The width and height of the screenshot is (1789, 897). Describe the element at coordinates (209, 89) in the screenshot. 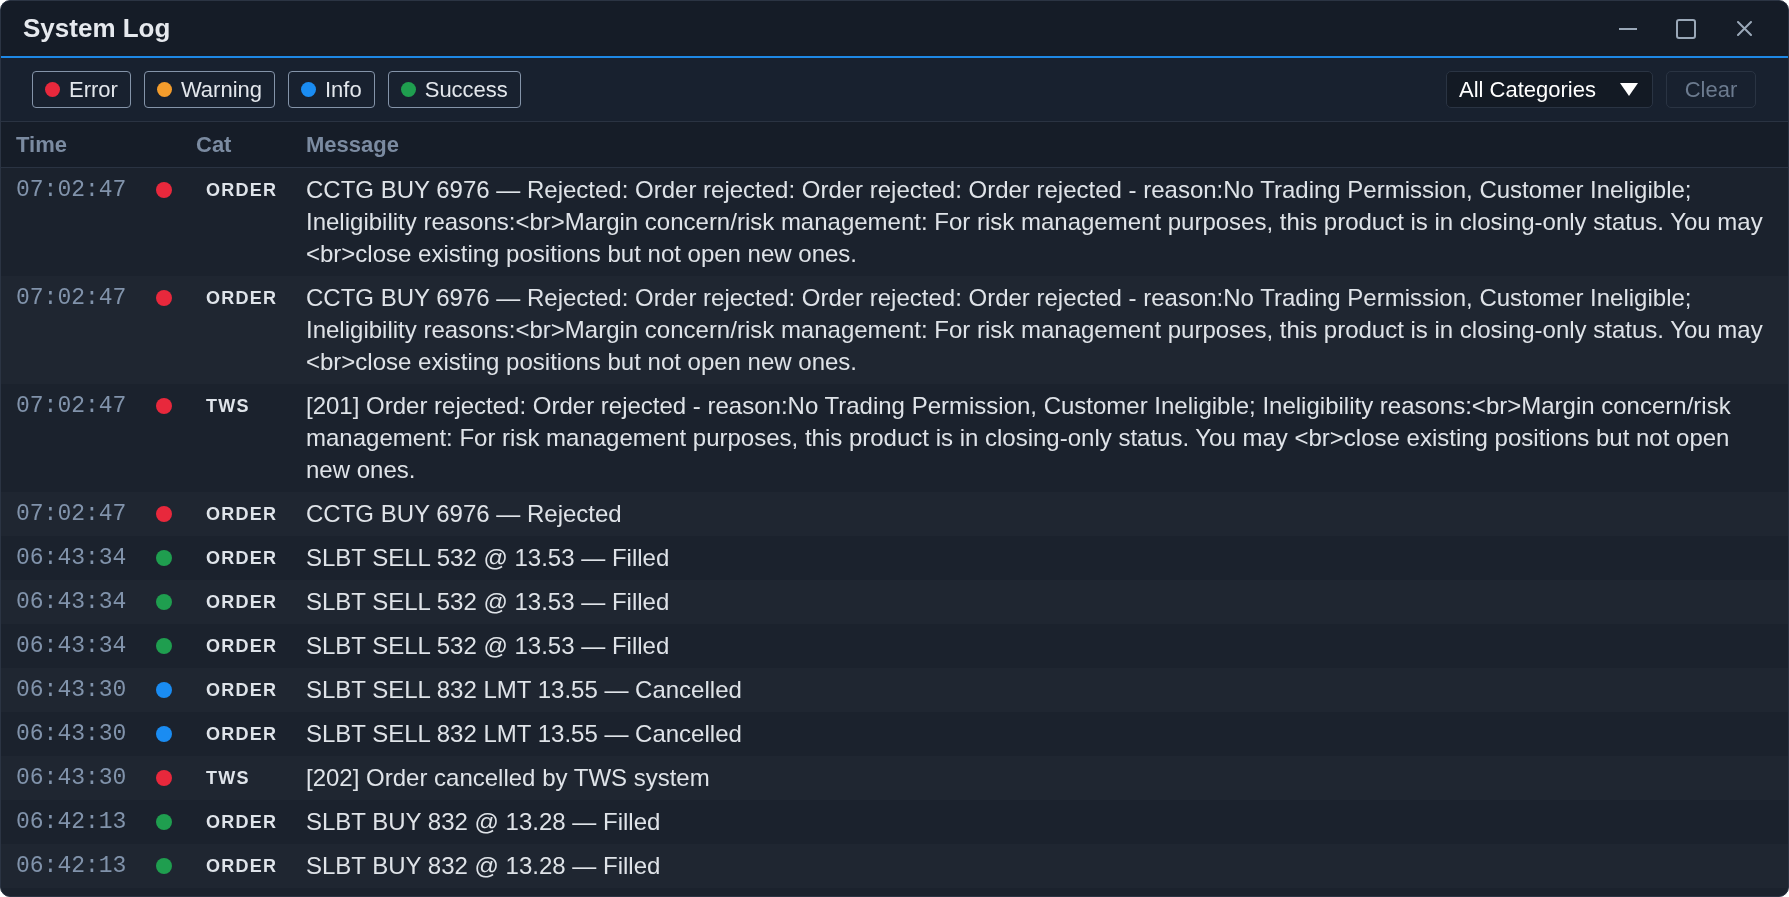

I see `filter-button: Warning` at that location.